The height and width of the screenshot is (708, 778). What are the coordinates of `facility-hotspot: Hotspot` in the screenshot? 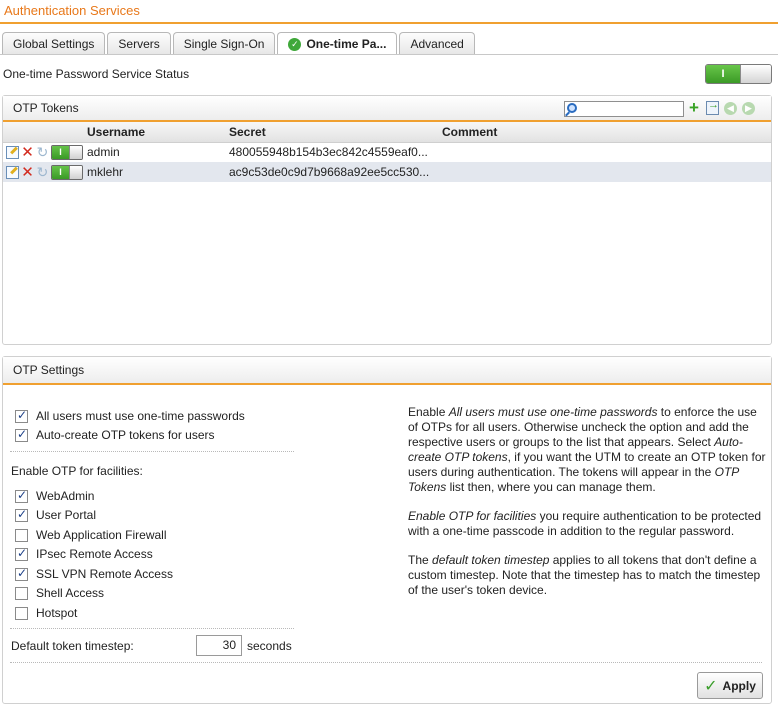 It's located at (46, 613).